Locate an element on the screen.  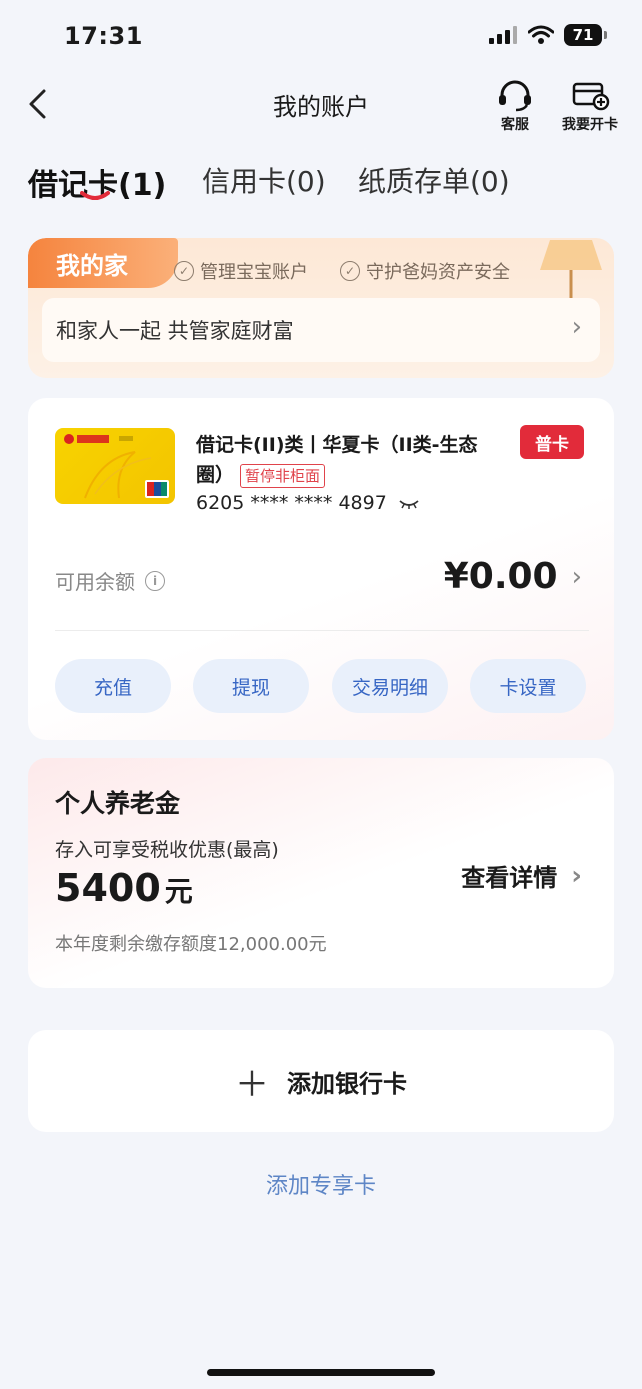
info-icon: i is located at coordinates (155, 580).